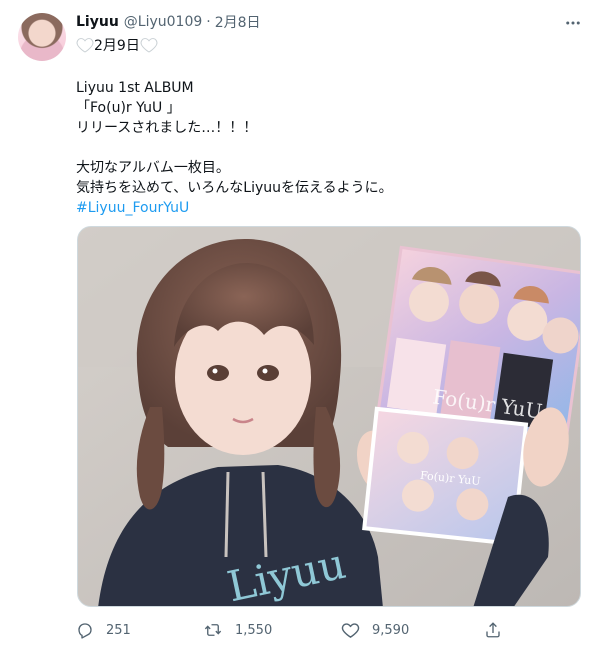  What do you see at coordinates (118, 630) in the screenshot?
I see `reply-count: 251` at bounding box center [118, 630].